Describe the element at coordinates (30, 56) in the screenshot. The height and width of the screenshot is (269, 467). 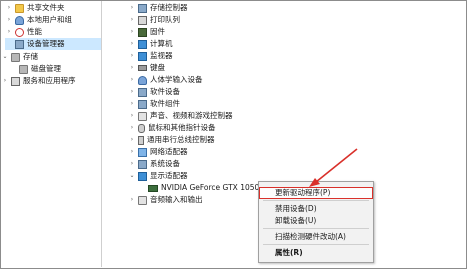
I see `tree-item-label: 存储` at that location.